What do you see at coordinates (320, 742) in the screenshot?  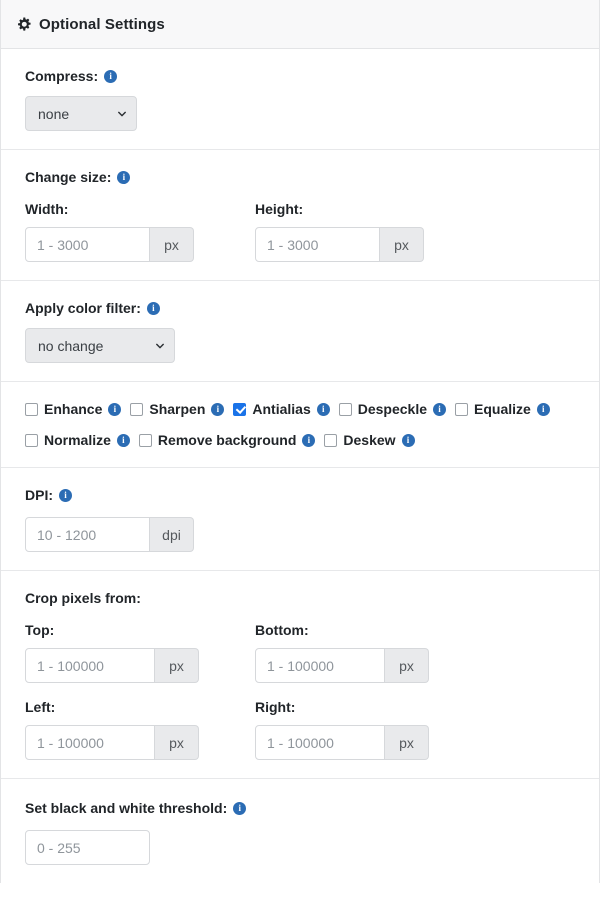 I see `crop-right-input` at bounding box center [320, 742].